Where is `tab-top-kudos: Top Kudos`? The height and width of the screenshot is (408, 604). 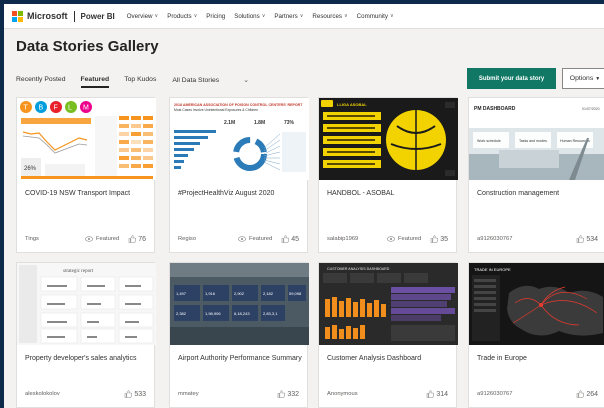
tab-top-kudos: Top Kudos is located at coordinates (140, 82).